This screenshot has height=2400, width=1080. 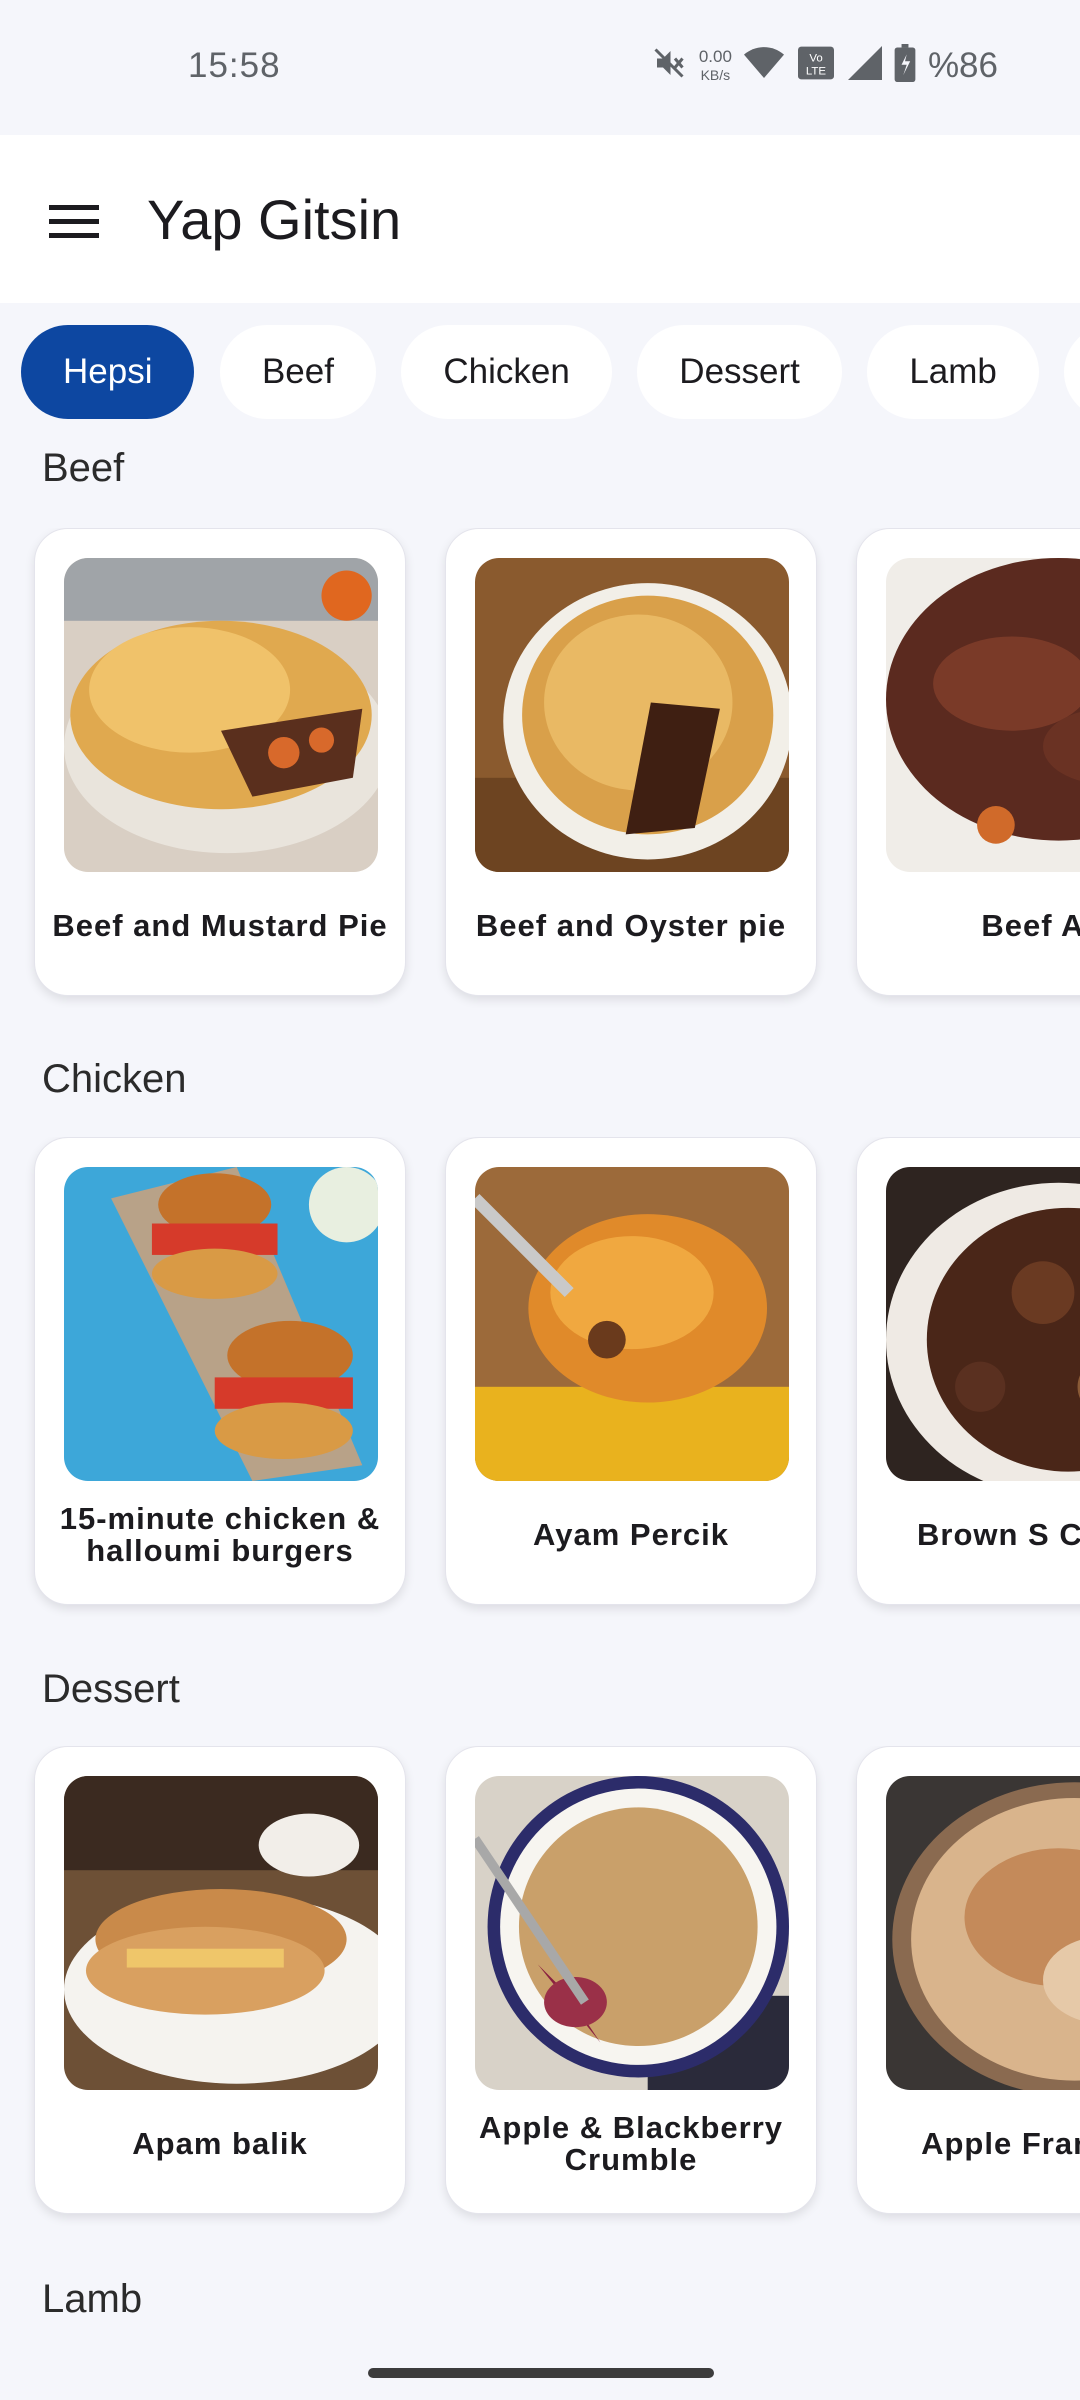 What do you see at coordinates (905, 65) in the screenshot?
I see `battery-icon` at bounding box center [905, 65].